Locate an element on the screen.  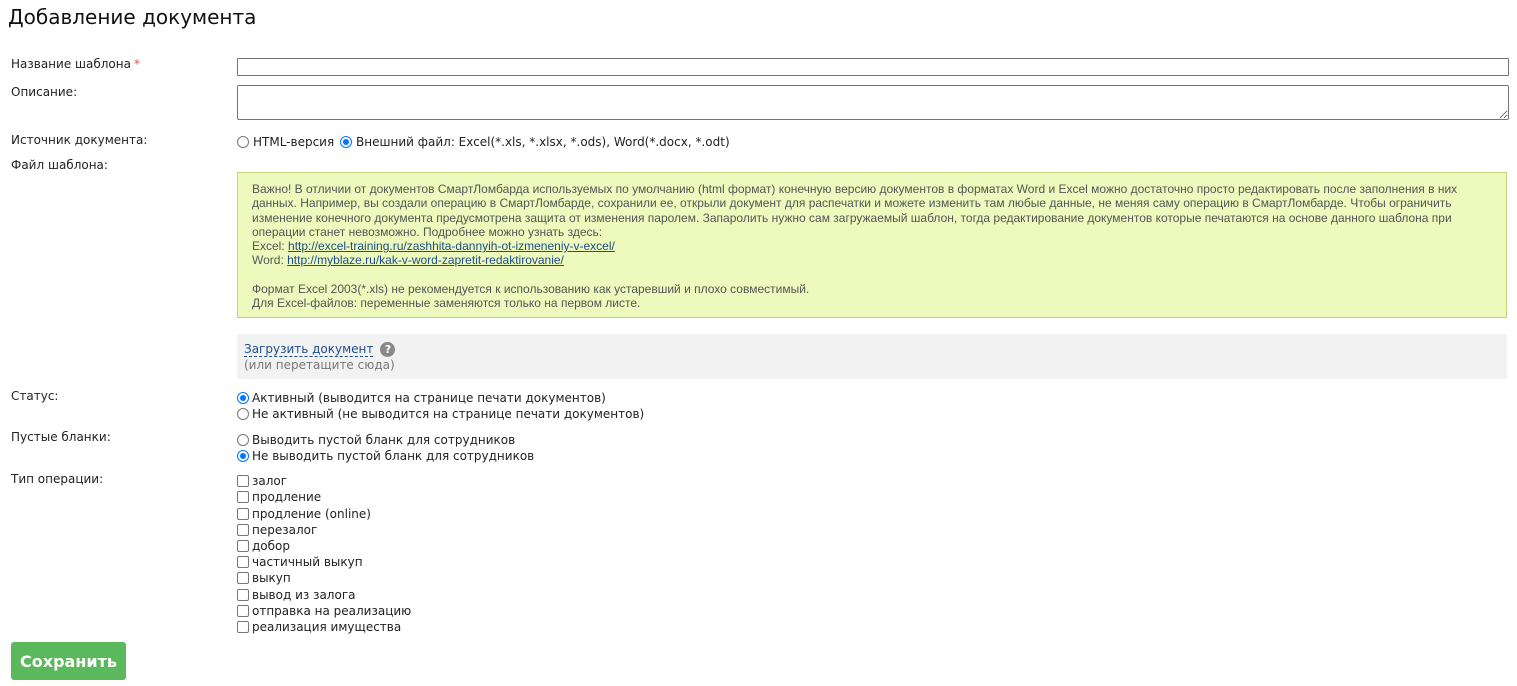
operation-option: выкуп is located at coordinates (264, 577).